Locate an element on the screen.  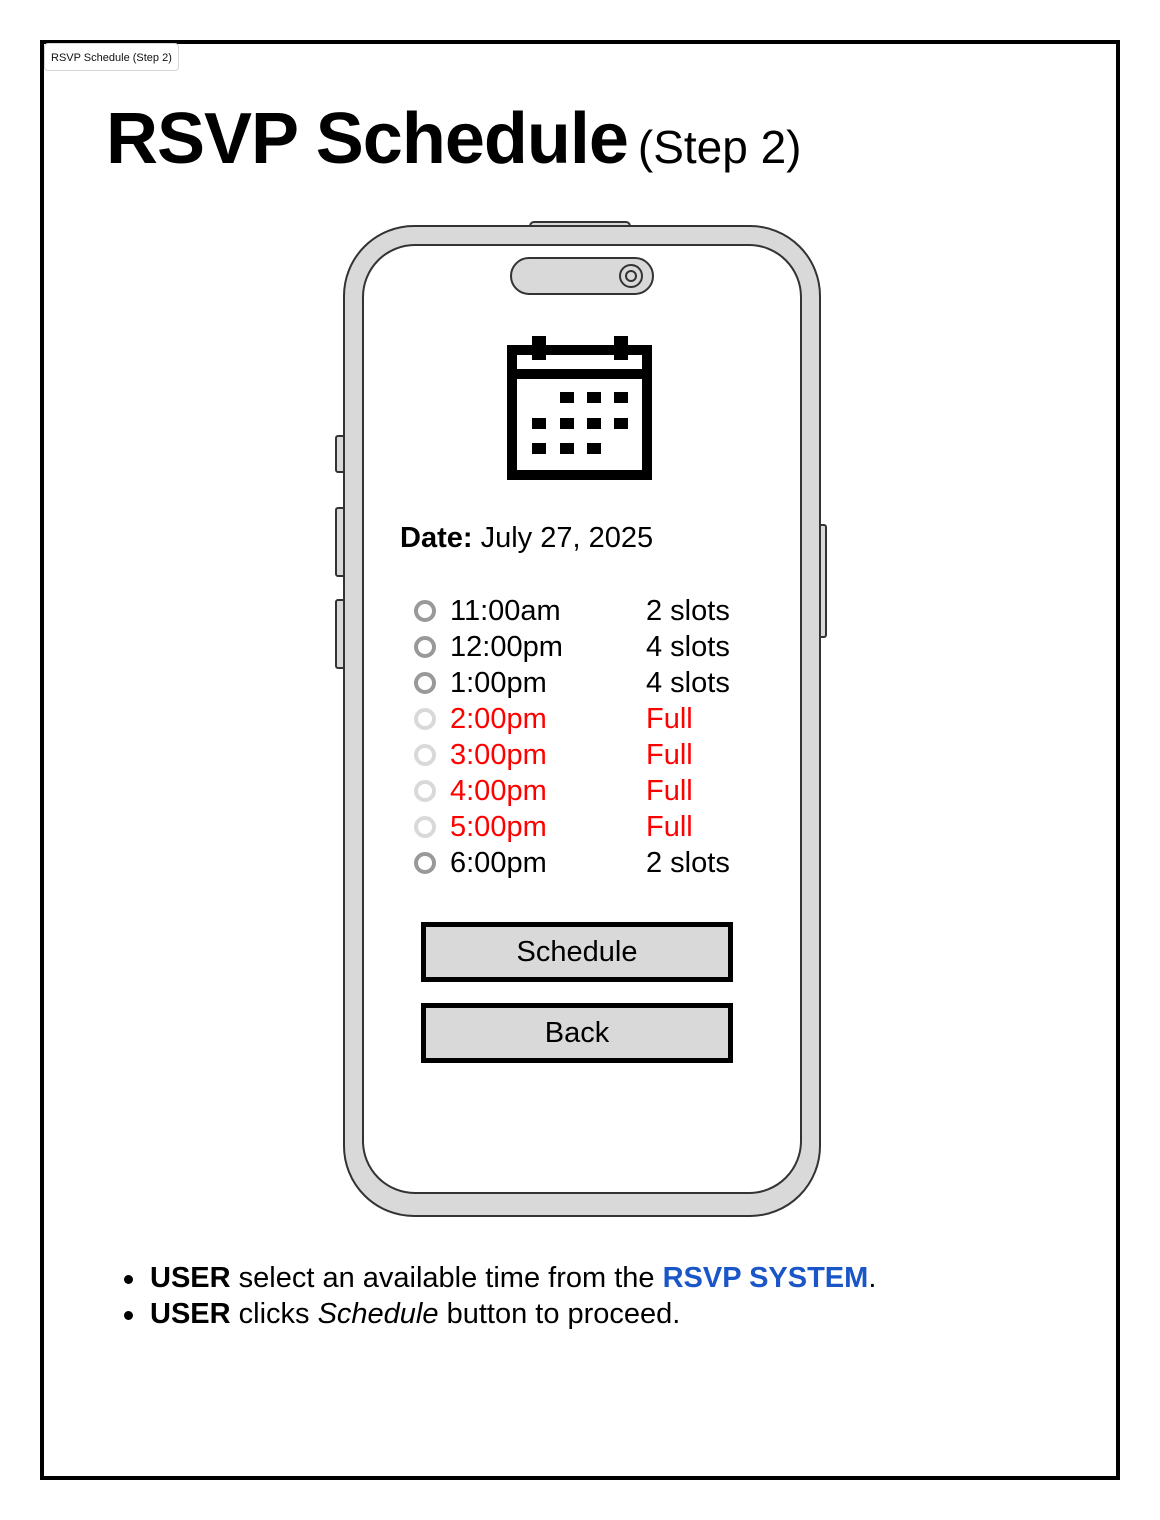
time-slot: 11:00am 2 slots is located at coordinates (592, 612).